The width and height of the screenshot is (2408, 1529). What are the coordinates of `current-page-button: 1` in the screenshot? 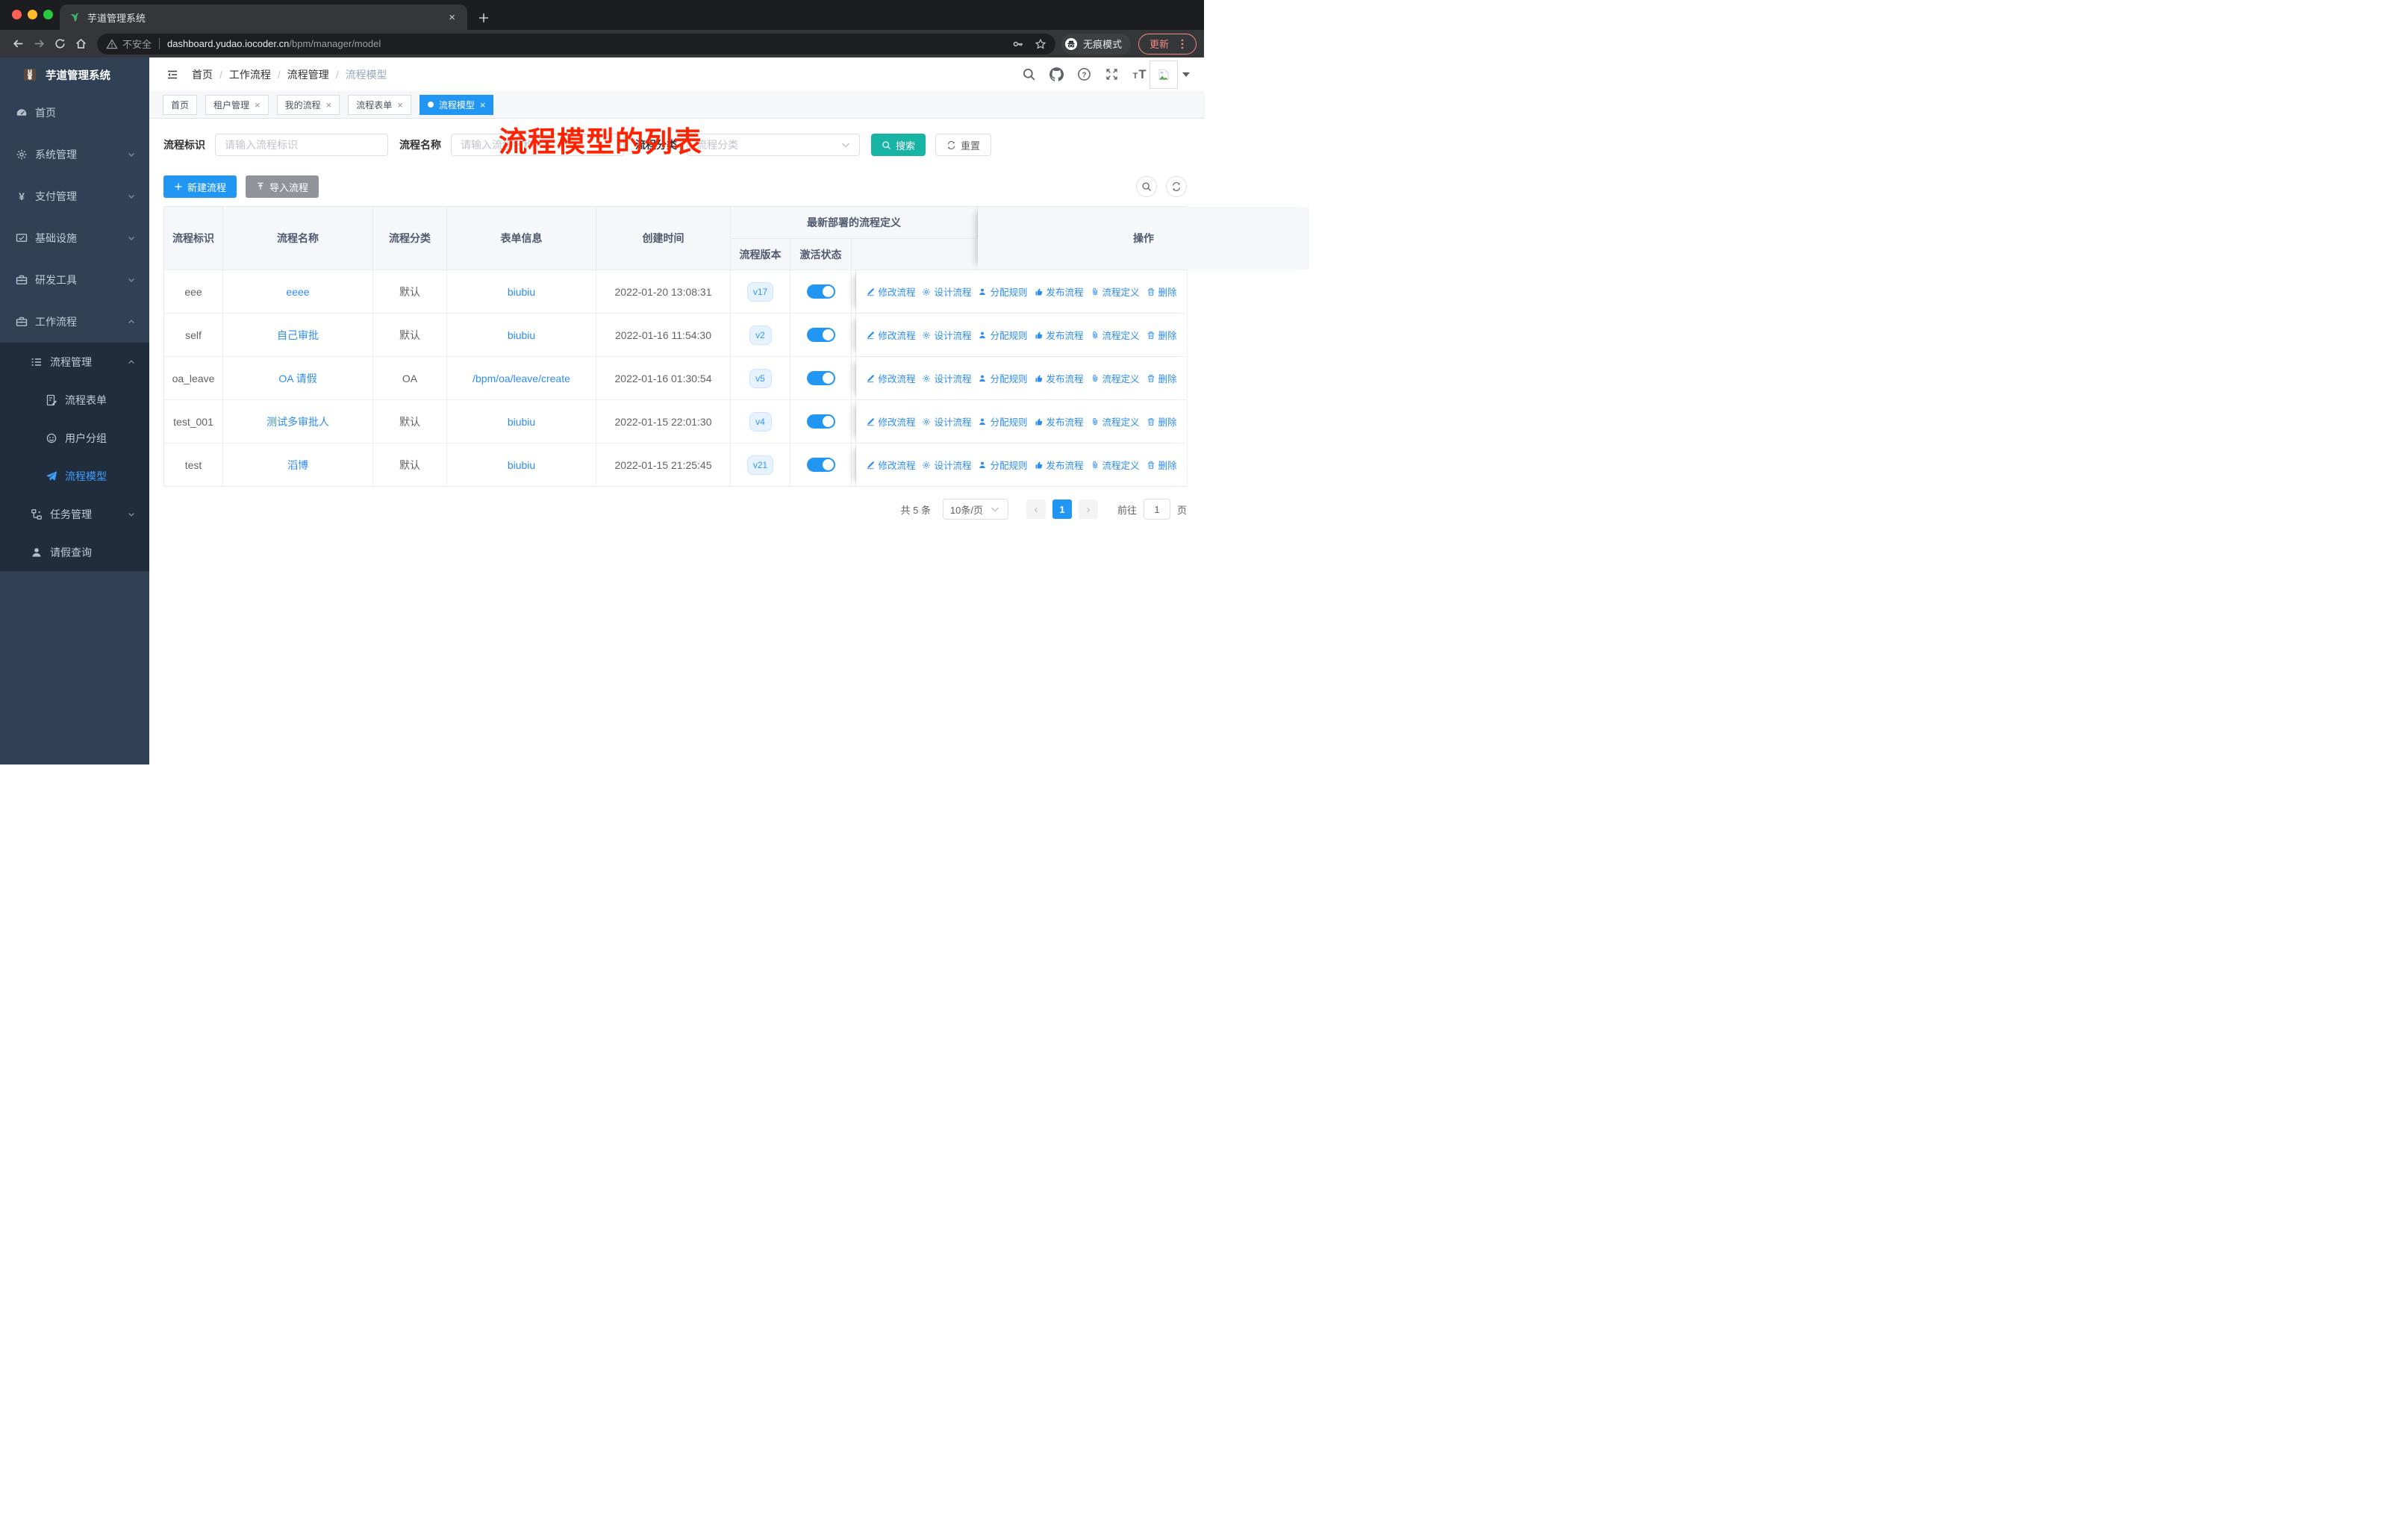 It's located at (1062, 509).